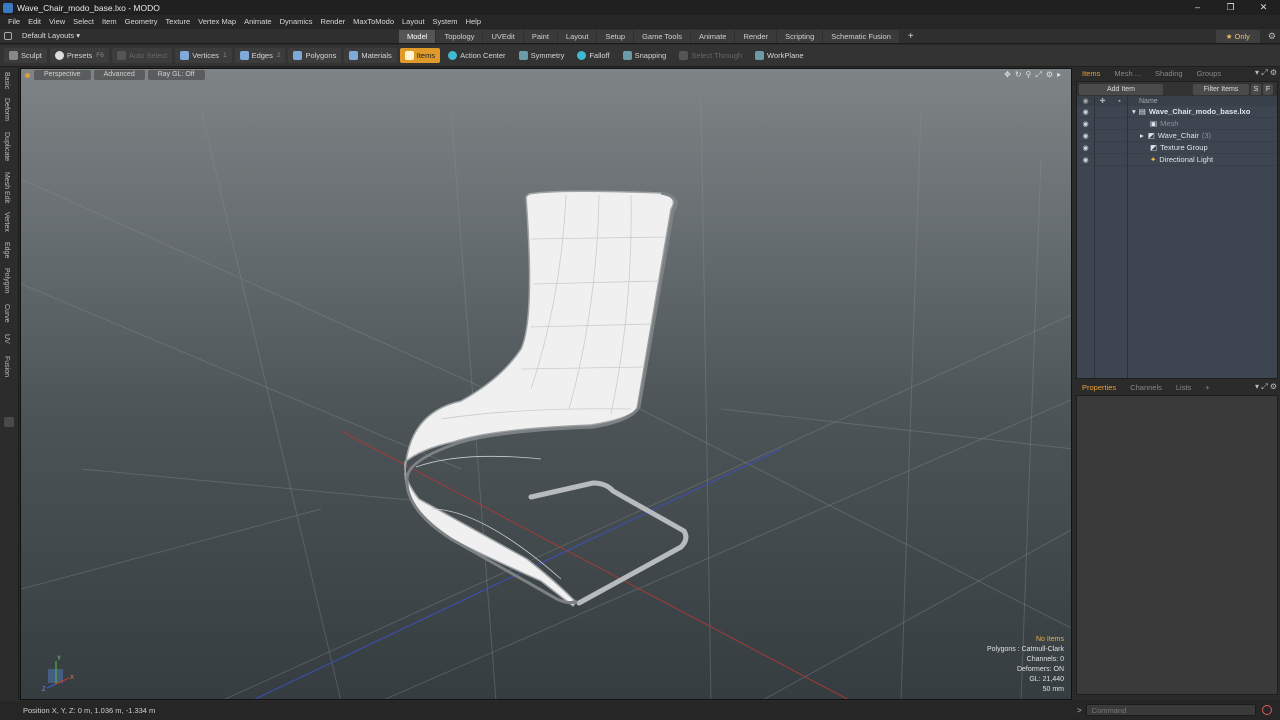 The image size is (1280, 720). I want to click on tab-scripting: Scripting, so click(800, 36).